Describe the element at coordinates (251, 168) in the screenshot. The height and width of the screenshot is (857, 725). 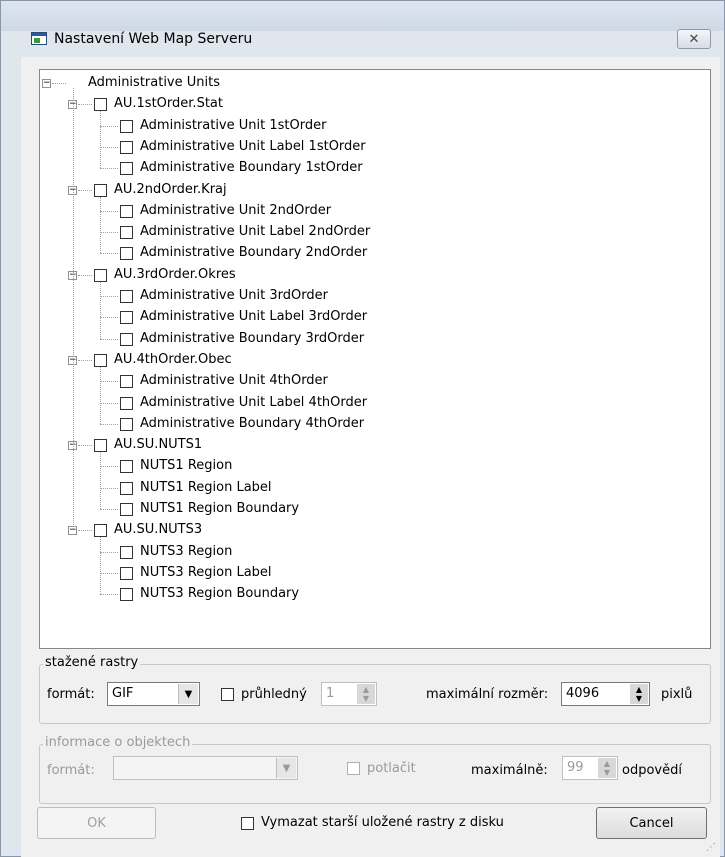
I see `tree-item-label: Administrative Boundary 1stOrder` at that location.